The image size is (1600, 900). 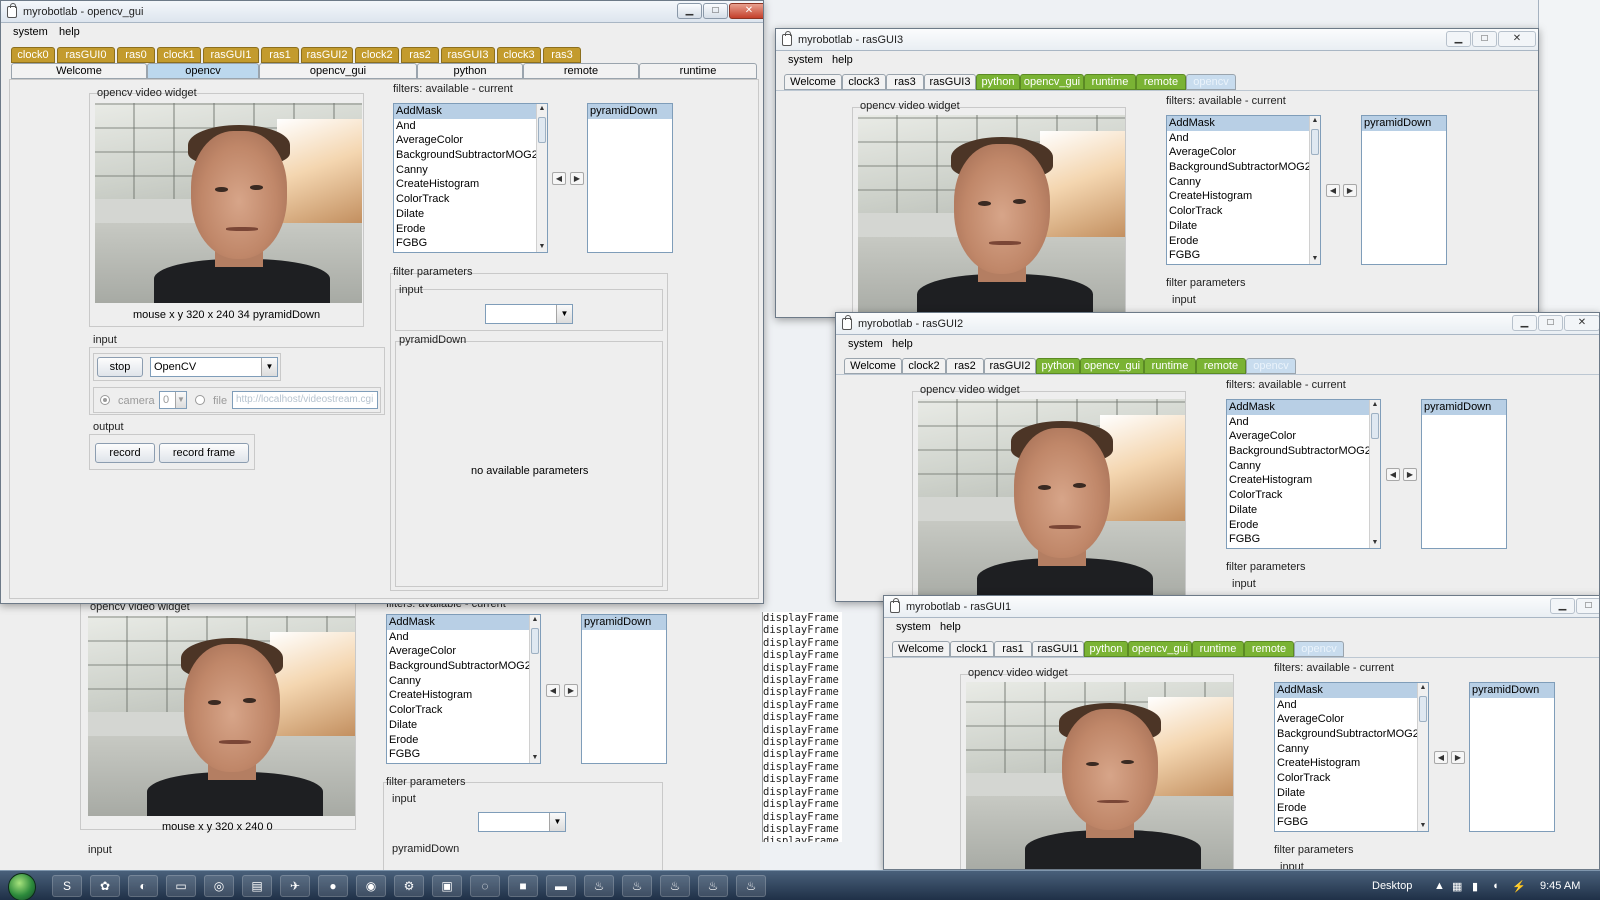 I want to click on tab-clock1: clock1, so click(x=179, y=55).